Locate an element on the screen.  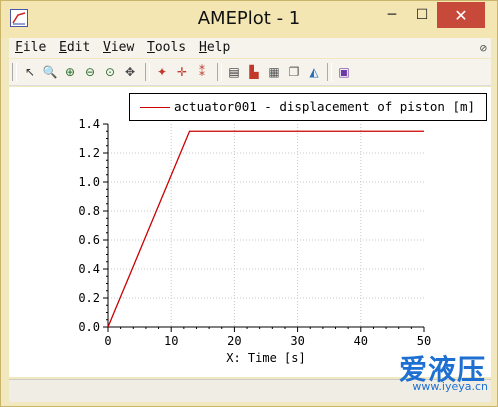
minimize-button: ─ is located at coordinates (392, 15).